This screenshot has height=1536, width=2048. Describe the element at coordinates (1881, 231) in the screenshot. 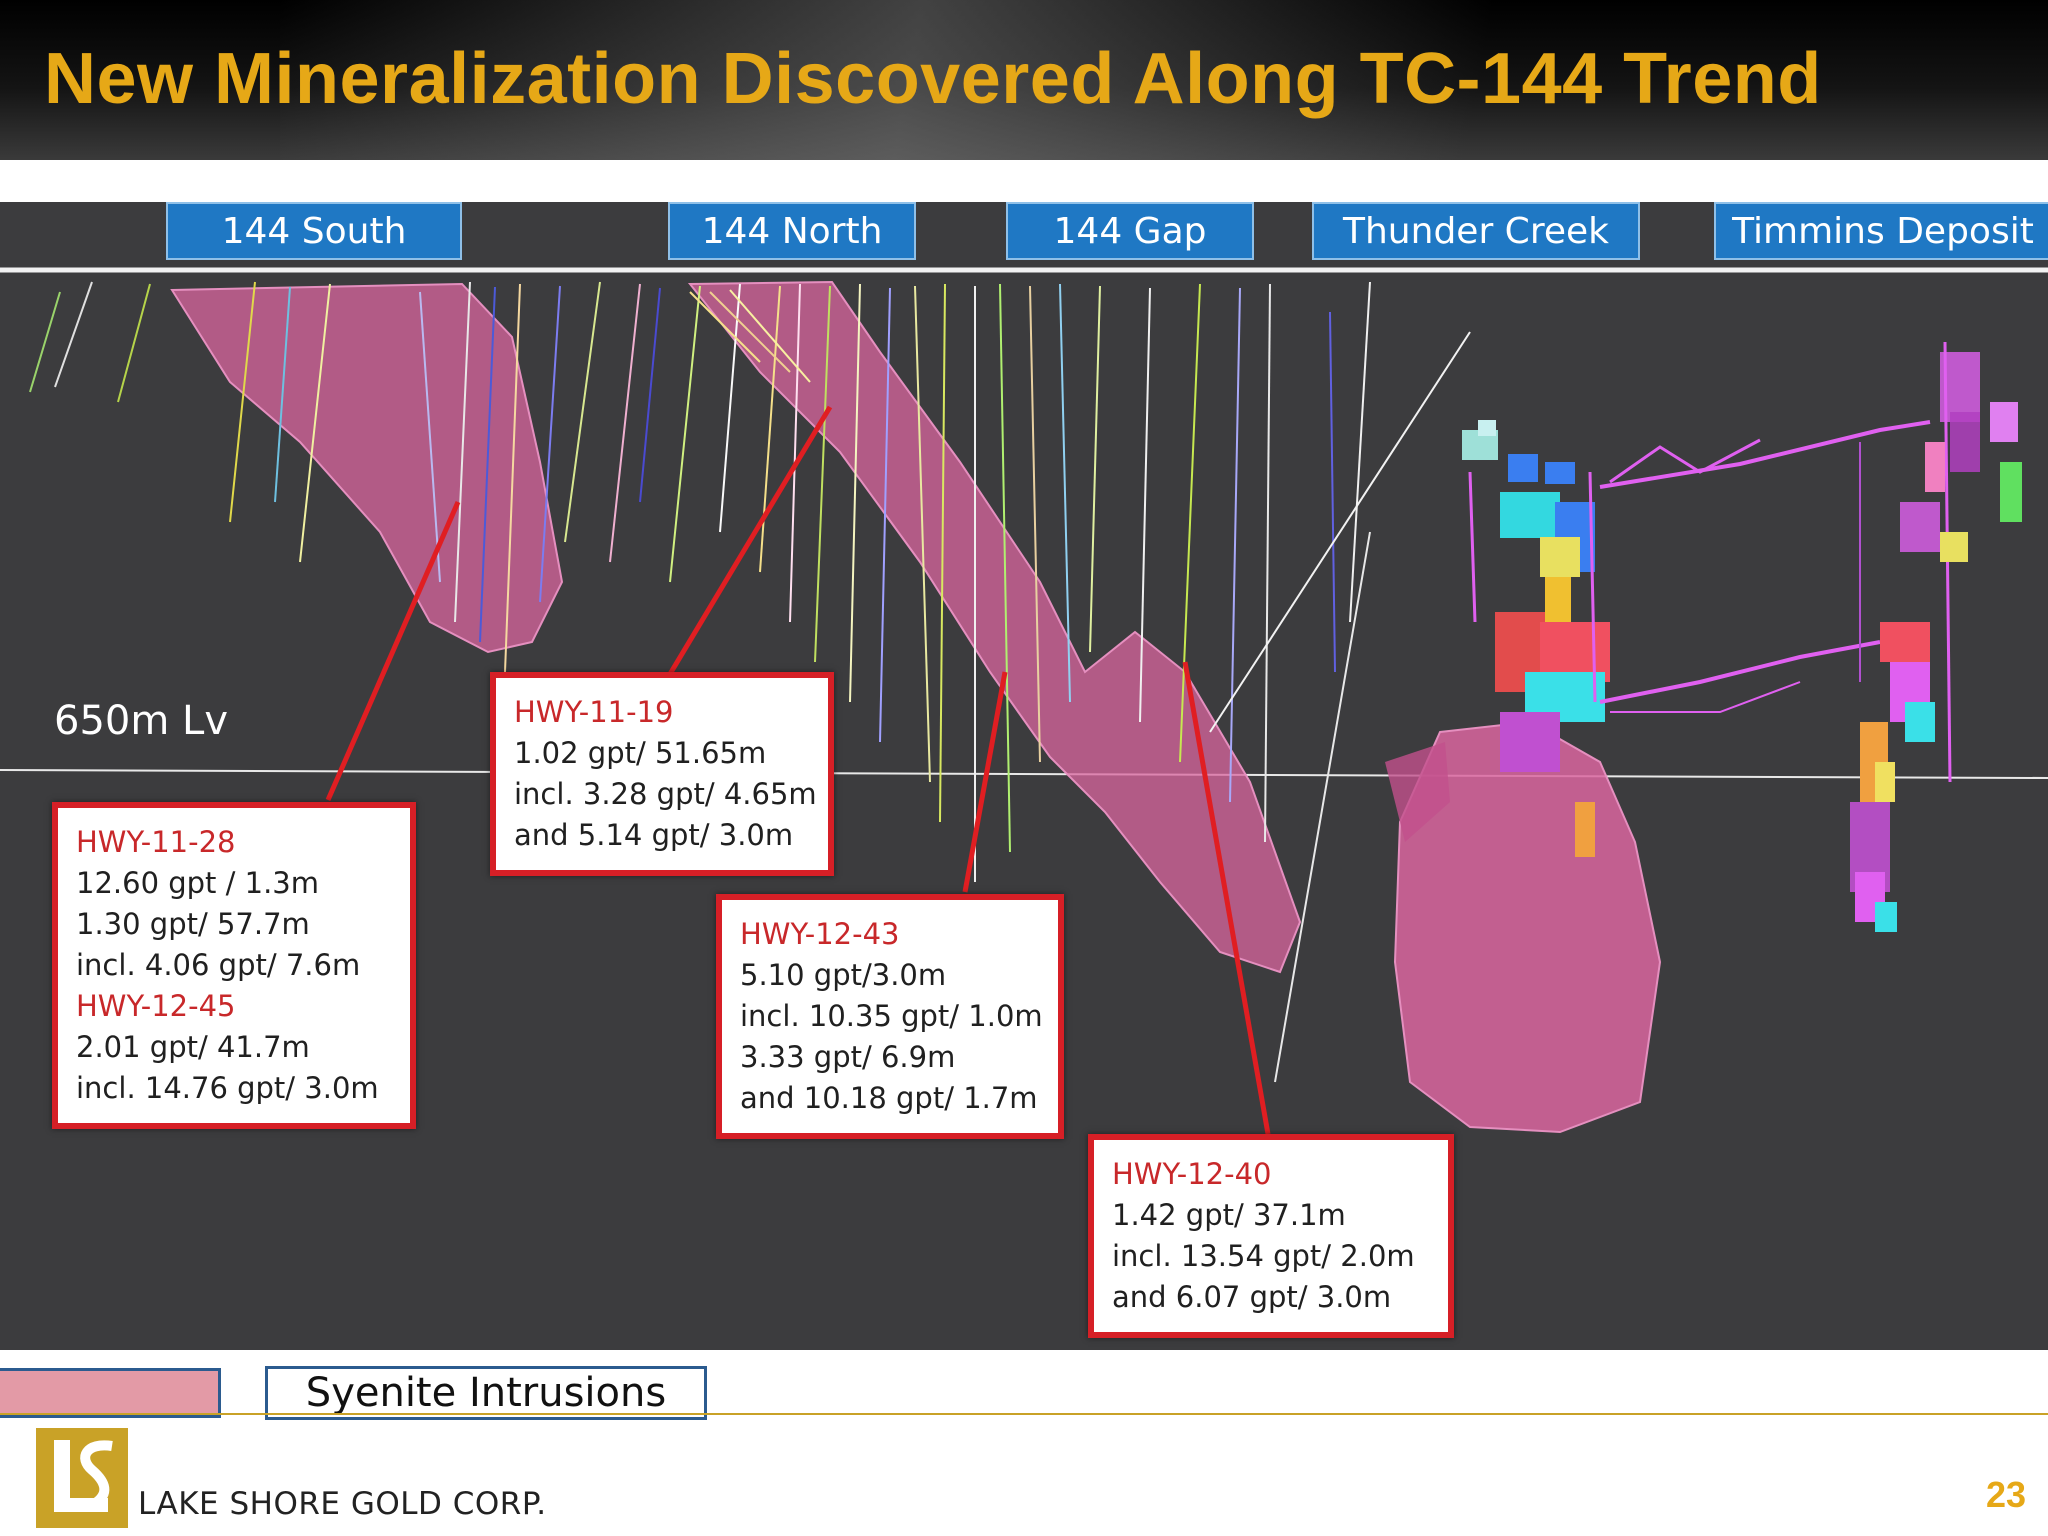

I see `zone-tab-timmins-deposit: Timmins Deposit` at that location.